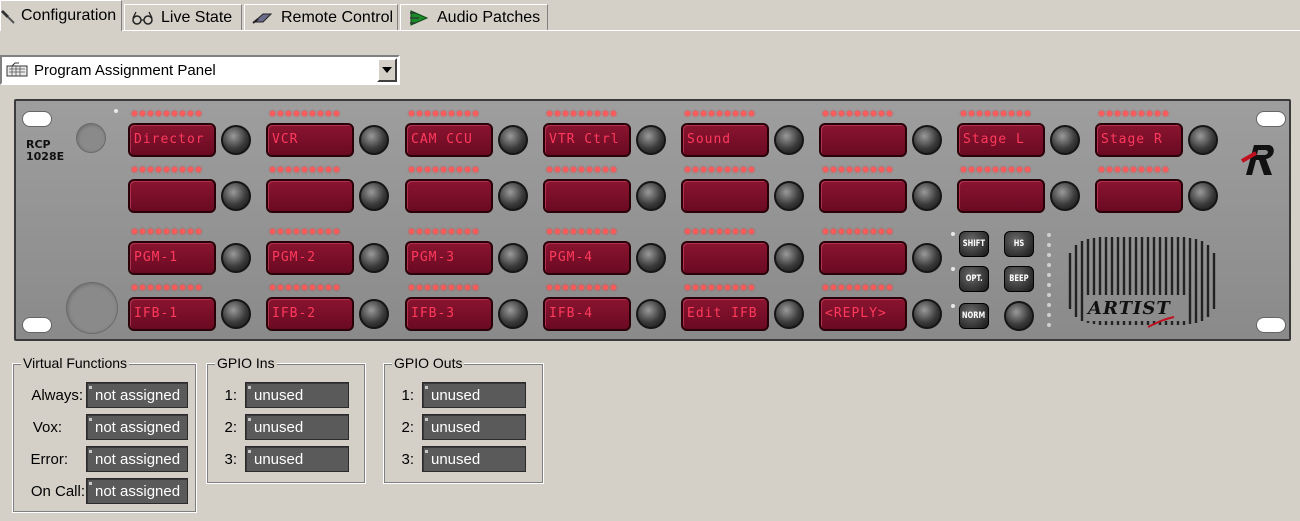  Describe the element at coordinates (75, 363) in the screenshot. I see `virtual-functions-title: Virtual Functions` at that location.